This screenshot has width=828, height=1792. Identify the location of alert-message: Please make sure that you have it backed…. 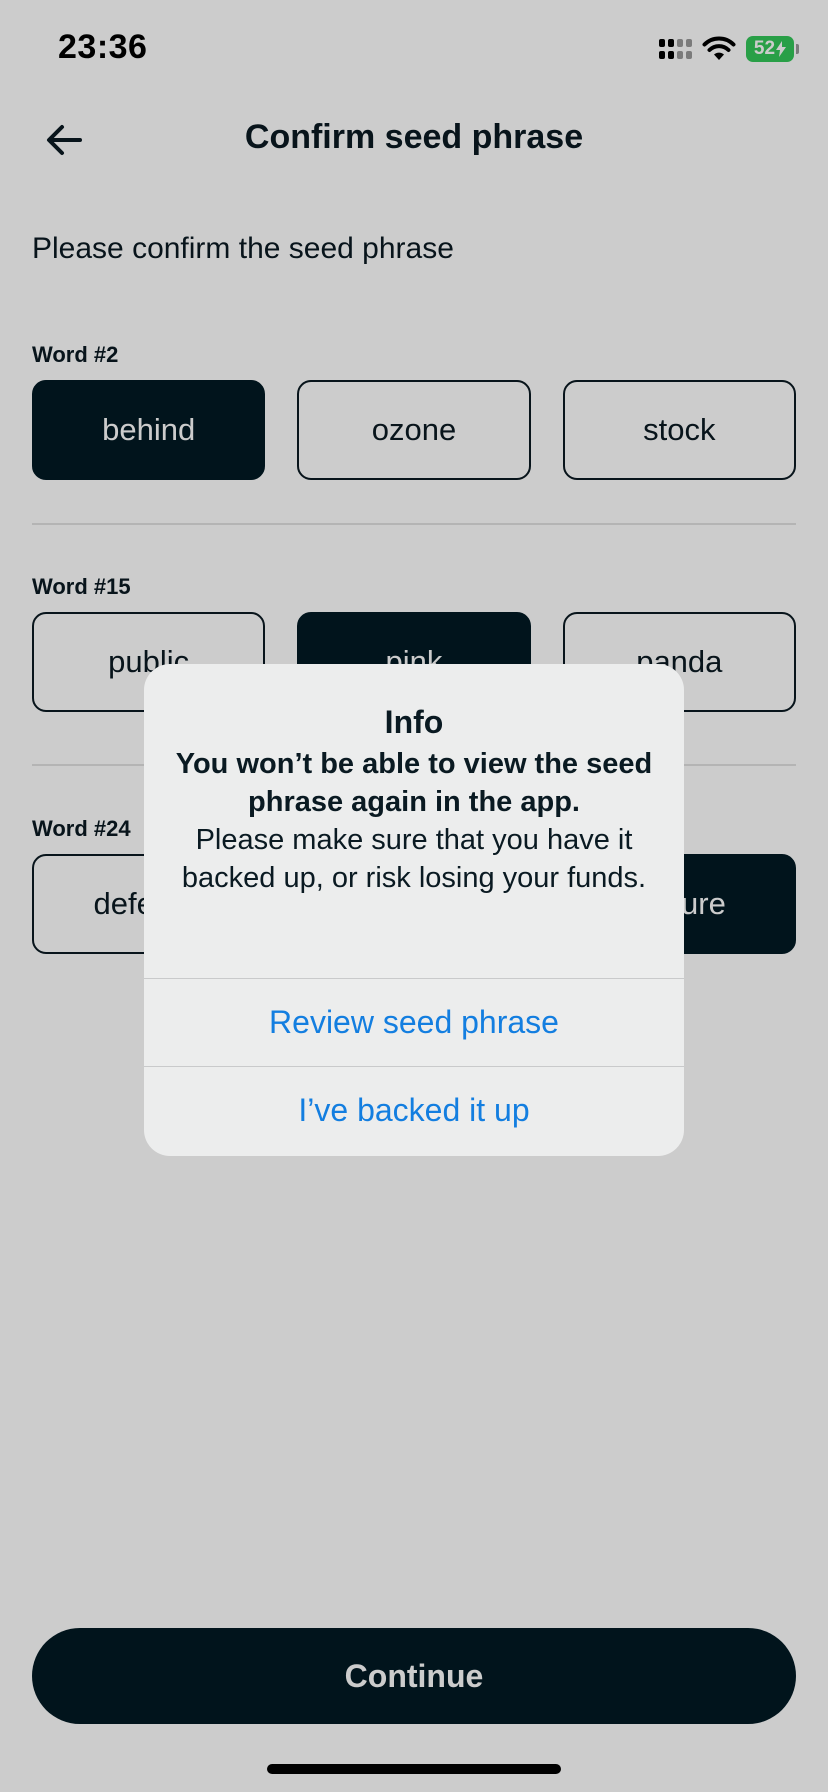
(414, 858).